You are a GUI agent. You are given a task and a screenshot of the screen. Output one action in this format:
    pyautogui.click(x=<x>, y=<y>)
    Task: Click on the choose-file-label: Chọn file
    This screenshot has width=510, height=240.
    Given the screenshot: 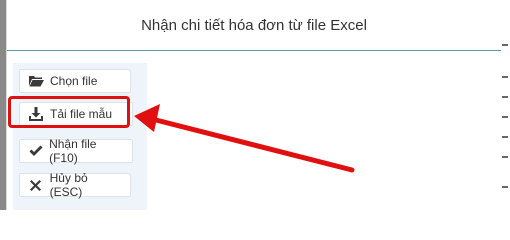 What is the action you would take?
    pyautogui.click(x=74, y=81)
    